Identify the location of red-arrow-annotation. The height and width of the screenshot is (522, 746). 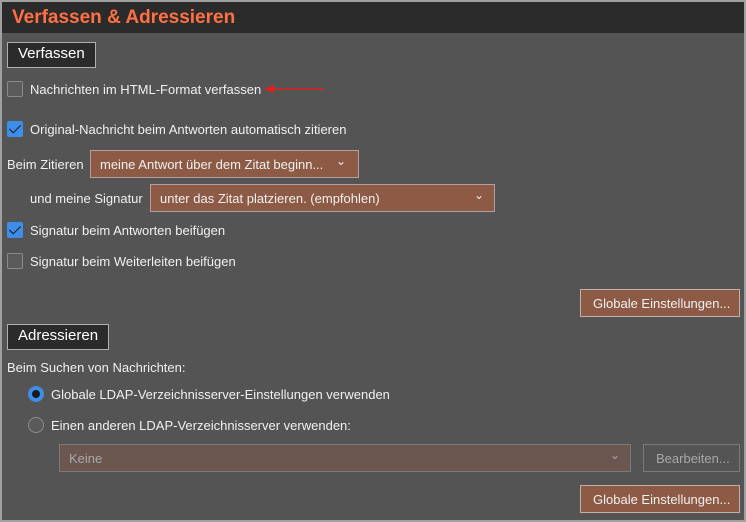
(294, 89).